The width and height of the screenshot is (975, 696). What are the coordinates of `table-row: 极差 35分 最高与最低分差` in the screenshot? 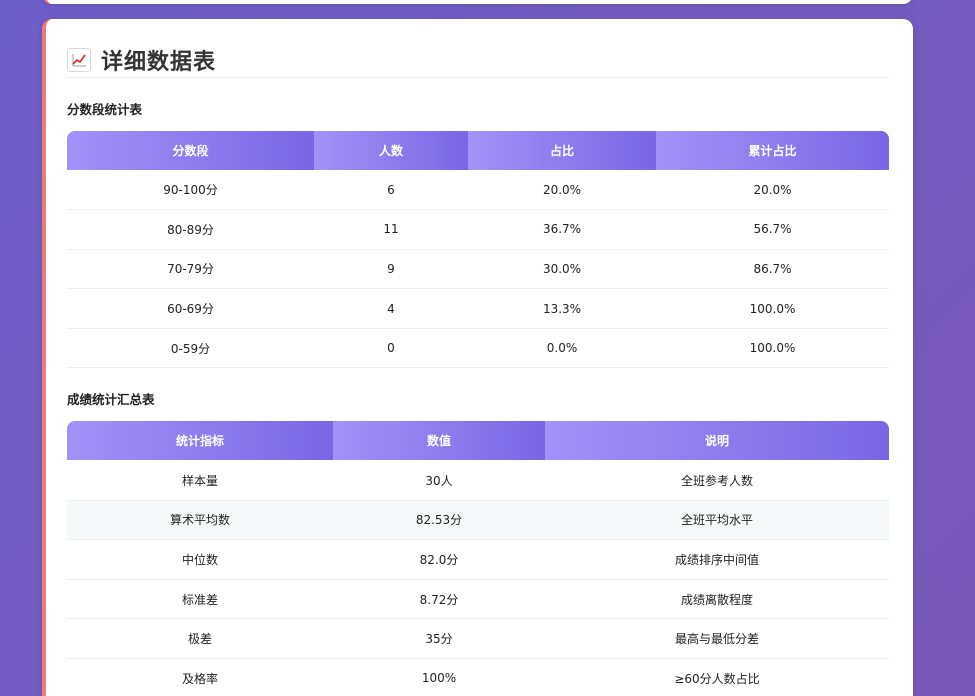 It's located at (478, 638).